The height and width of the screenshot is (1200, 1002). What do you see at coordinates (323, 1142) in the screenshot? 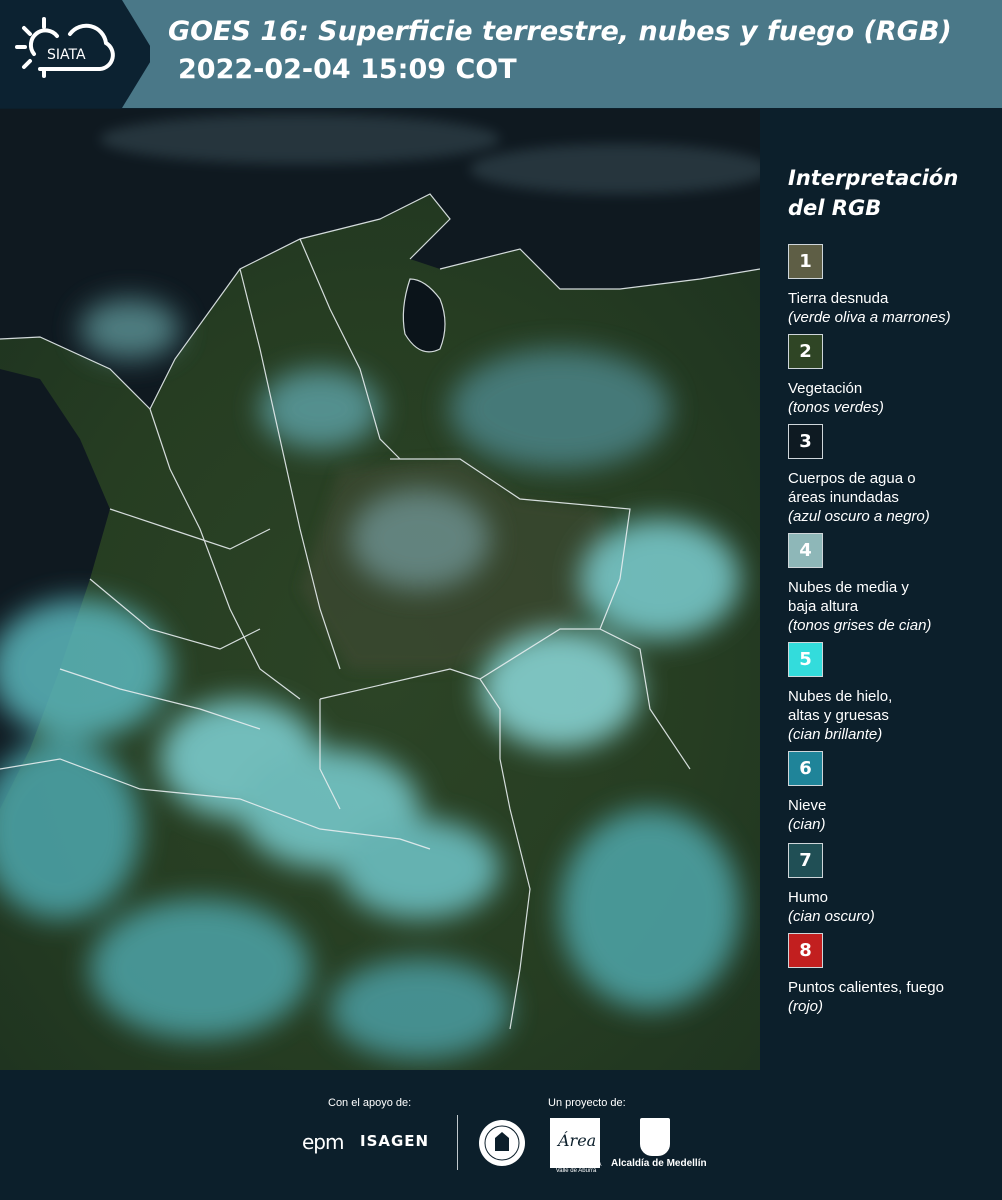
I see `epm-logo: epm` at bounding box center [323, 1142].